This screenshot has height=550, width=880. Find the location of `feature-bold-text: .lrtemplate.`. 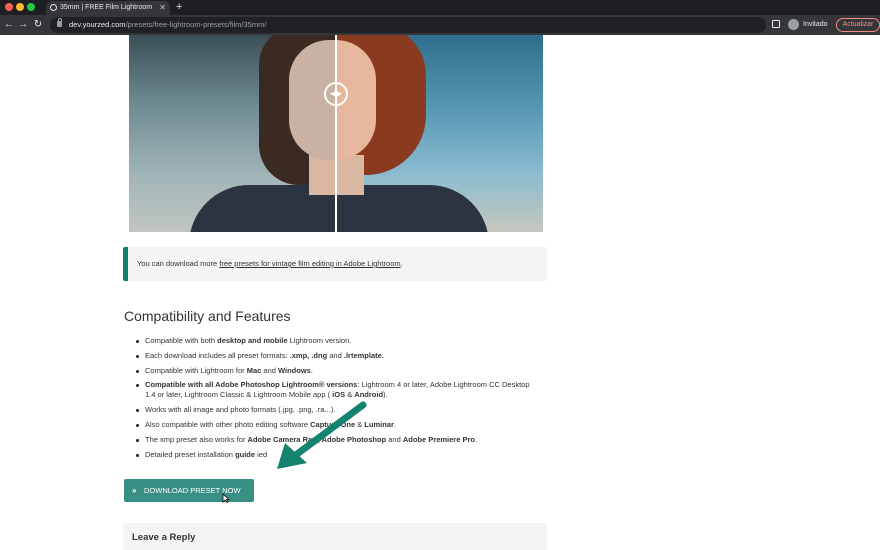

feature-bold-text: .lrtemplate. is located at coordinates (363, 355).